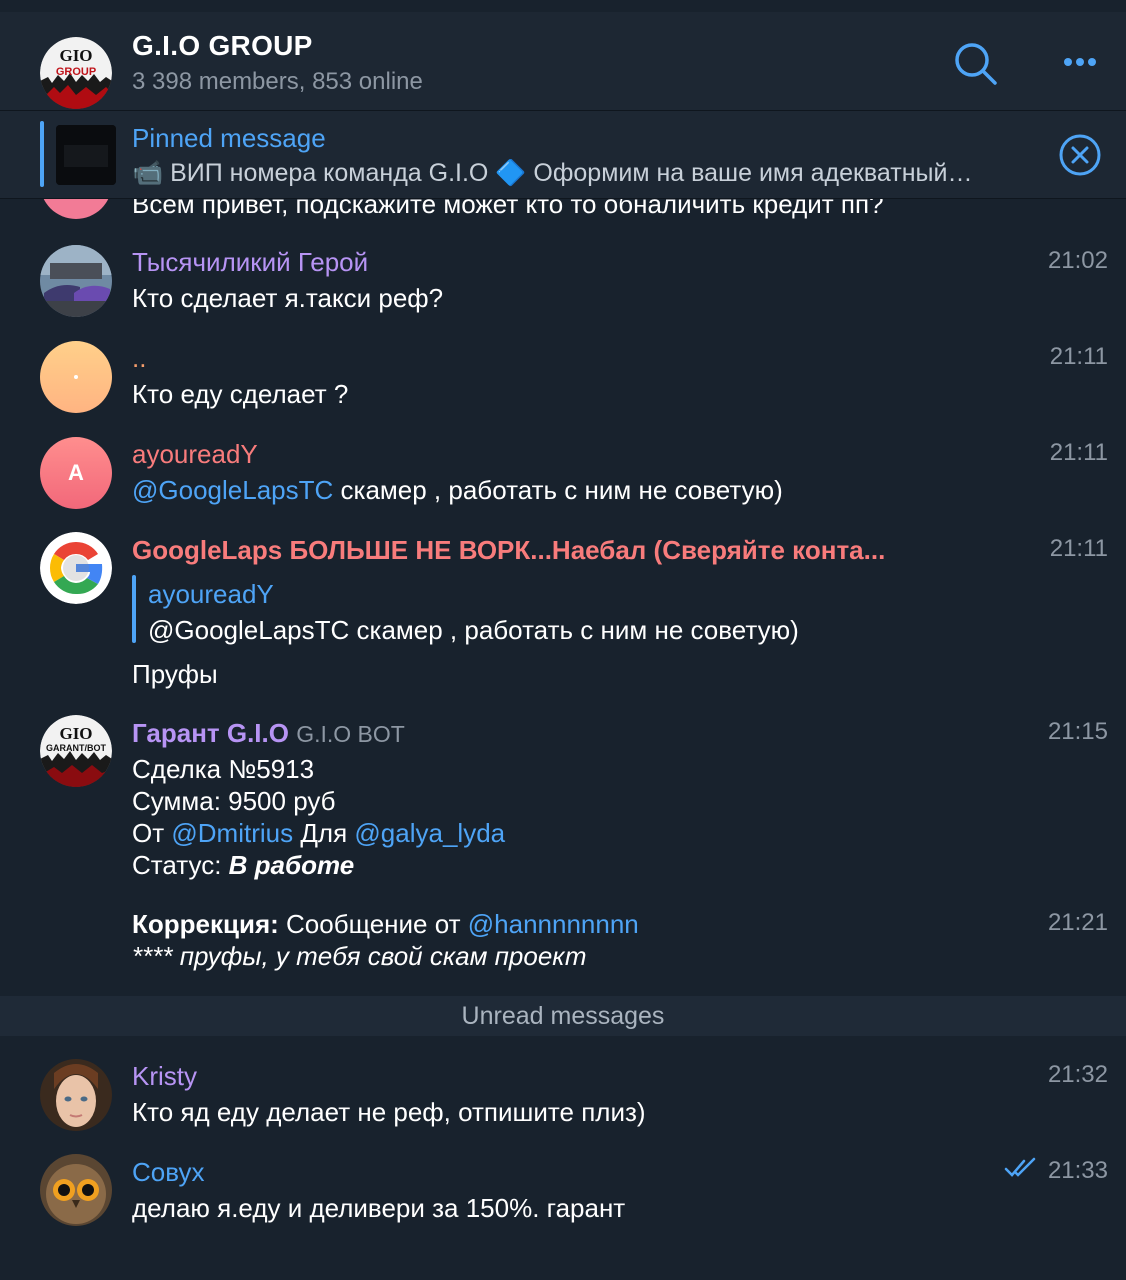 Image resolution: width=1126 pixels, height=1280 pixels. I want to click on sender-name: Тысячиликий Герой, so click(250, 262).